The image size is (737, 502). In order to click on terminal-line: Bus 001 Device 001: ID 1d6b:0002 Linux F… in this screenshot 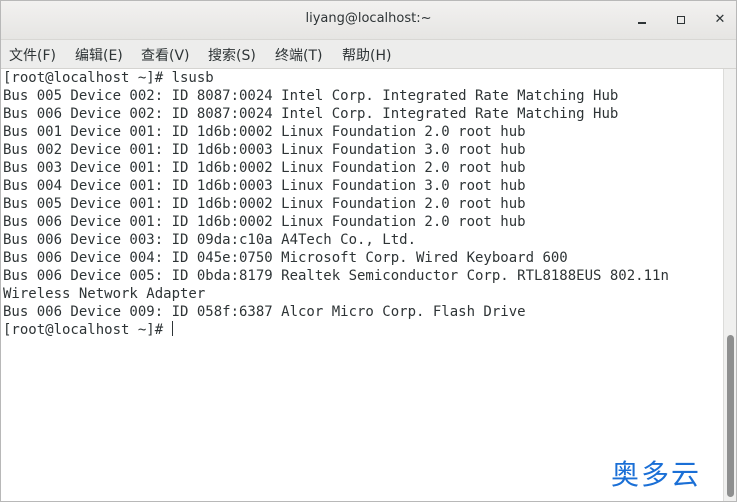, I will do `click(264, 132)`.